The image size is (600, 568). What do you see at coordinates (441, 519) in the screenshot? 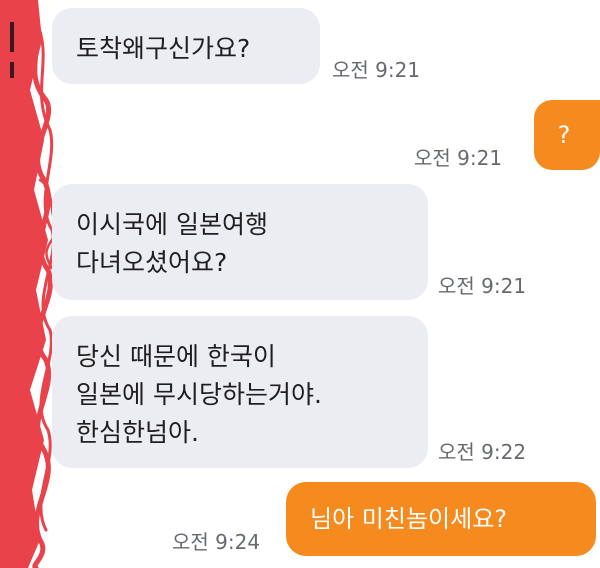
I see `message-bubble-outgoing: 님아 미친놈이세요?` at bounding box center [441, 519].